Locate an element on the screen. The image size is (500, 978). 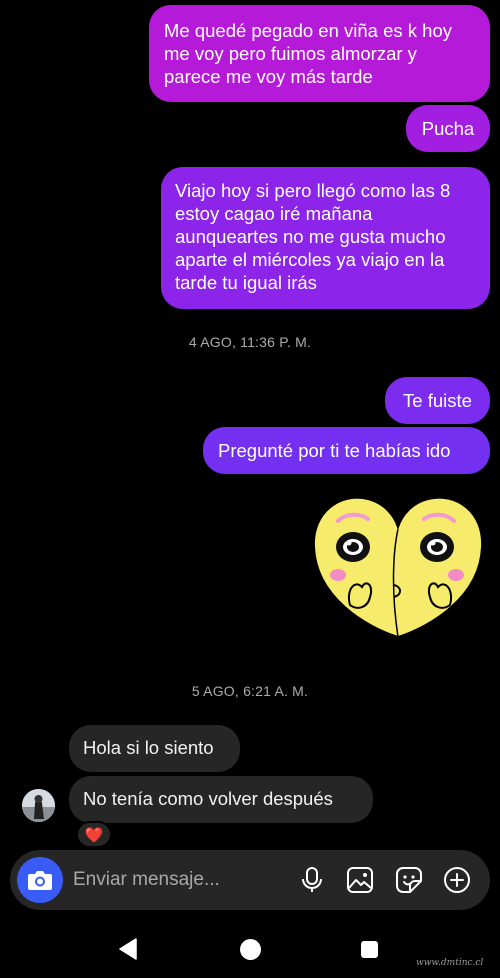
gallery-button is located at coordinates (360, 880).